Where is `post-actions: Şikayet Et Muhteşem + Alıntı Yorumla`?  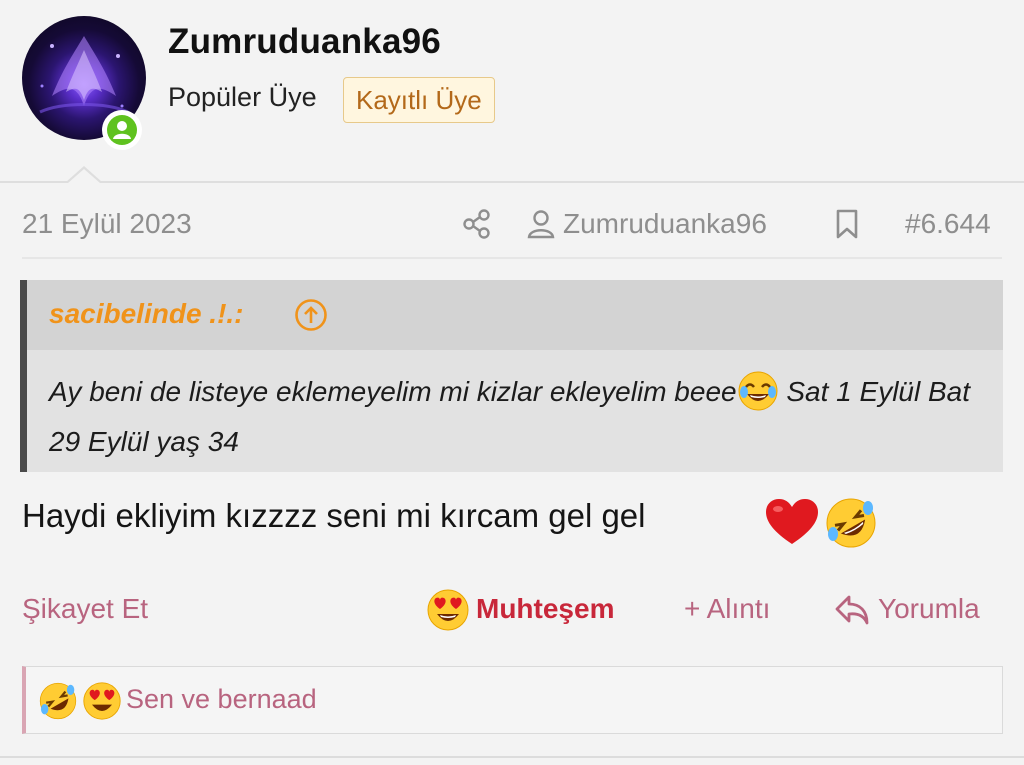 post-actions: Şikayet Et Muhteşem + Alıntı Yorumla is located at coordinates (512, 611).